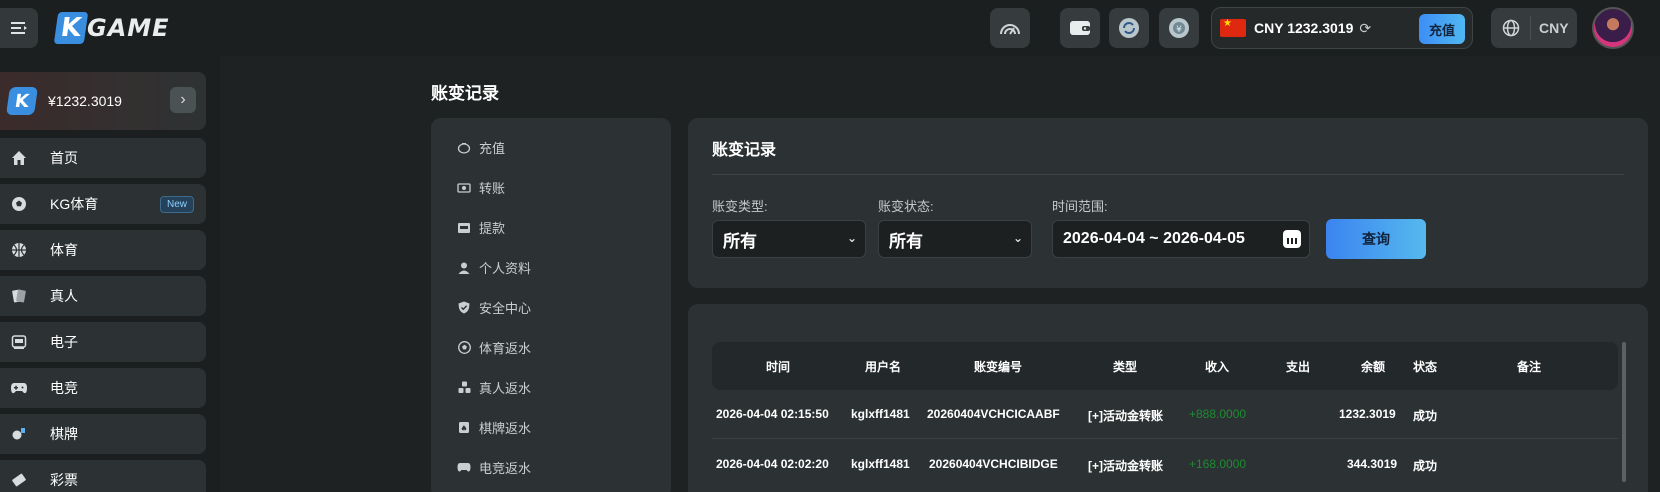 The width and height of the screenshot is (1660, 492). What do you see at coordinates (1425, 466) in the screenshot?
I see `cell-status: 成功` at bounding box center [1425, 466].